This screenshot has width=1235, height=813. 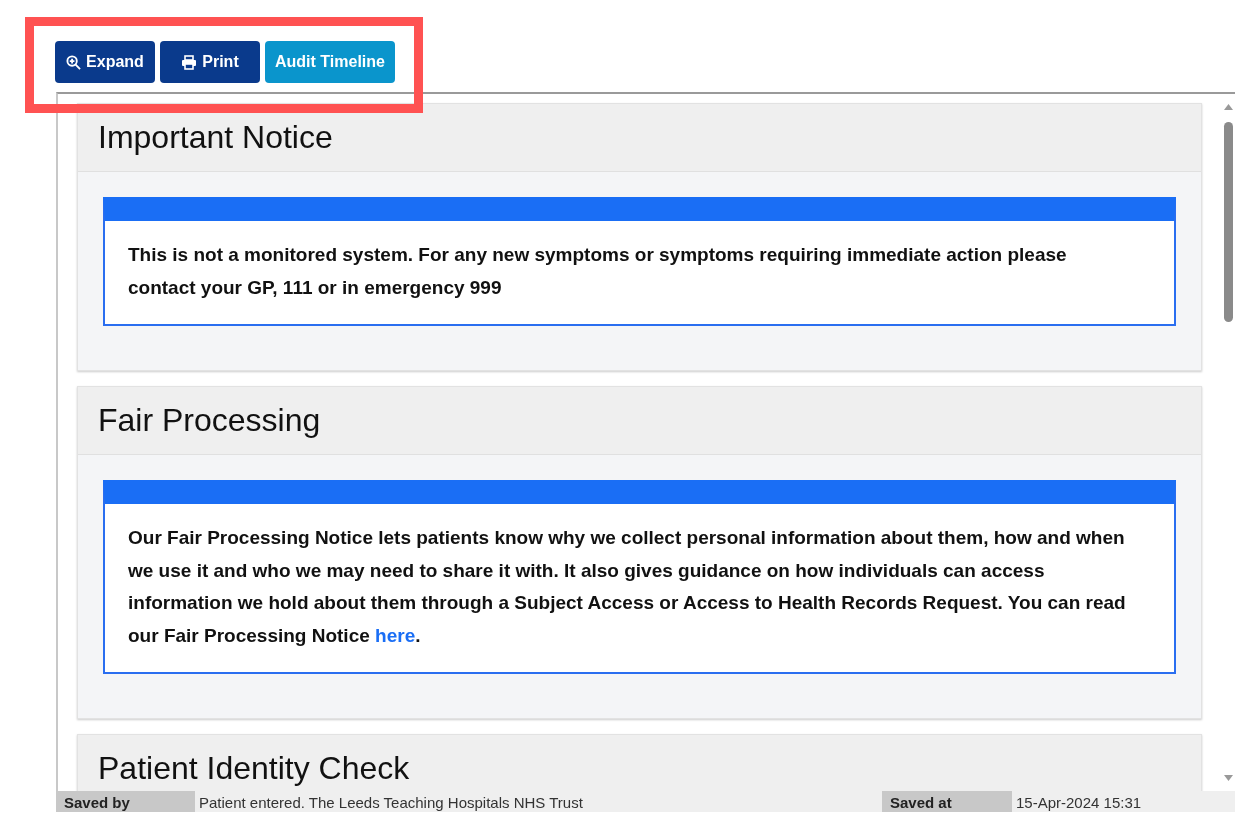 I want to click on expand-button: Expand, so click(x=105, y=62).